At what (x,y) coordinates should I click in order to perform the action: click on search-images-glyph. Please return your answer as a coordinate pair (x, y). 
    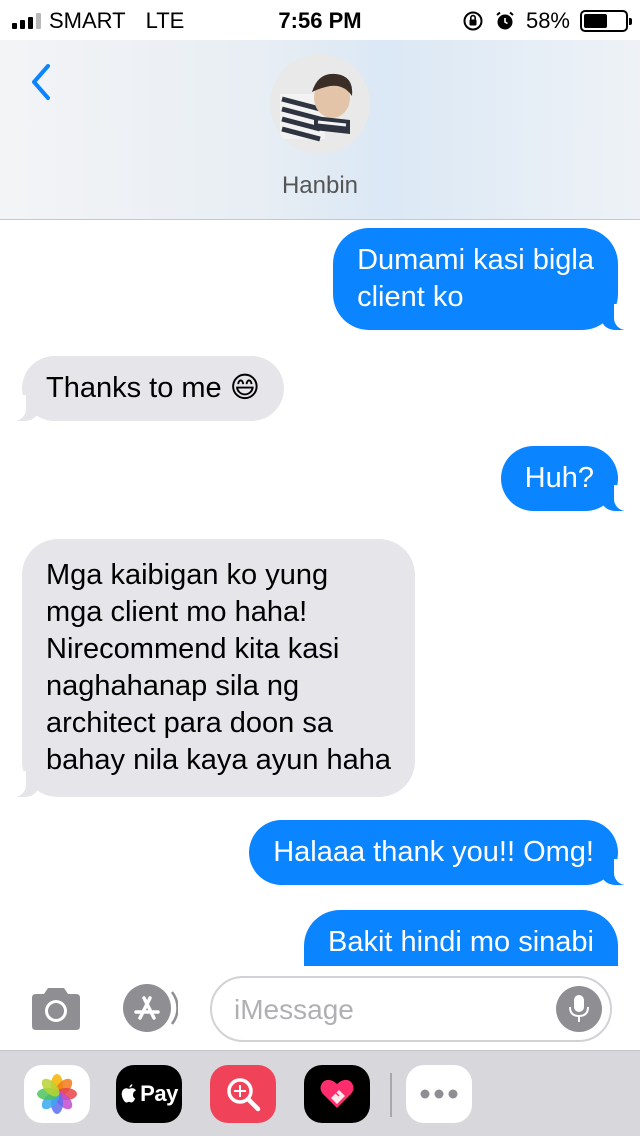
    Looking at the image, I should click on (244, 1095).